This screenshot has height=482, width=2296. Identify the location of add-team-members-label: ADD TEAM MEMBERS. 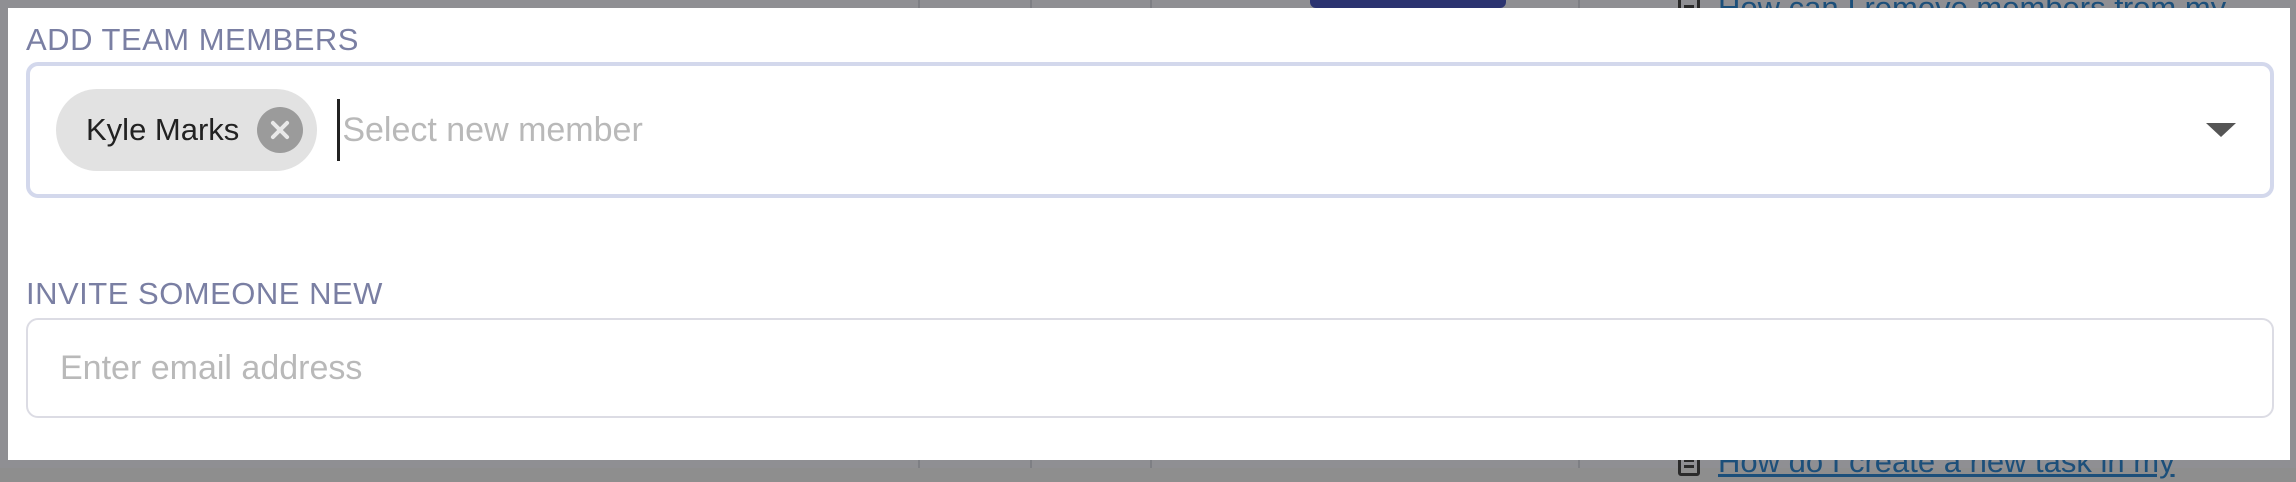
(192, 39).